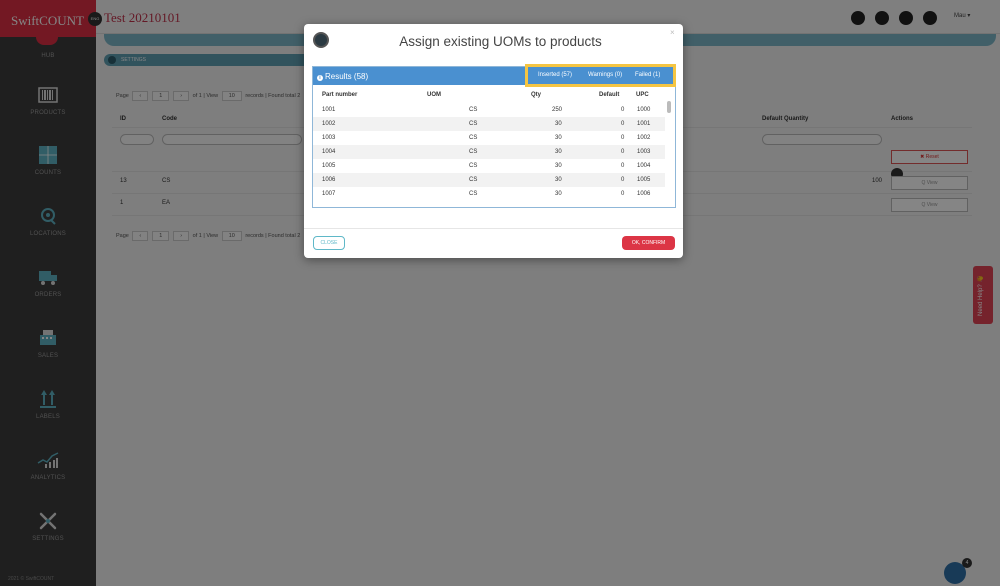 The height and width of the screenshot is (586, 1000). I want to click on result-row: 1006 CS 30 0 1005, so click(489, 180).